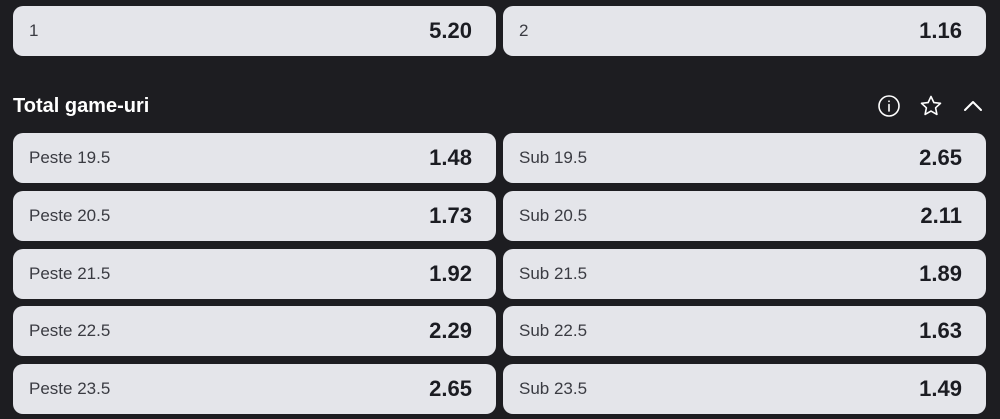 The image size is (1000, 419). I want to click on odds-label: Peste 22.5, so click(70, 330).